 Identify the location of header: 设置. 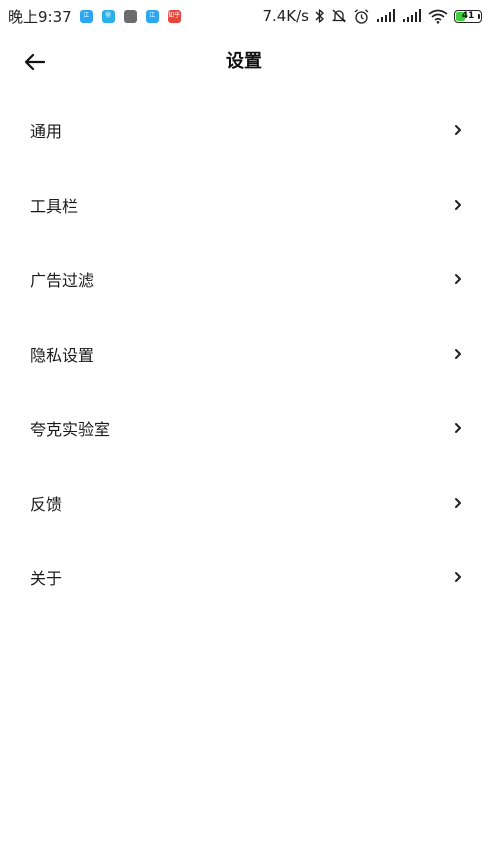
(244, 62).